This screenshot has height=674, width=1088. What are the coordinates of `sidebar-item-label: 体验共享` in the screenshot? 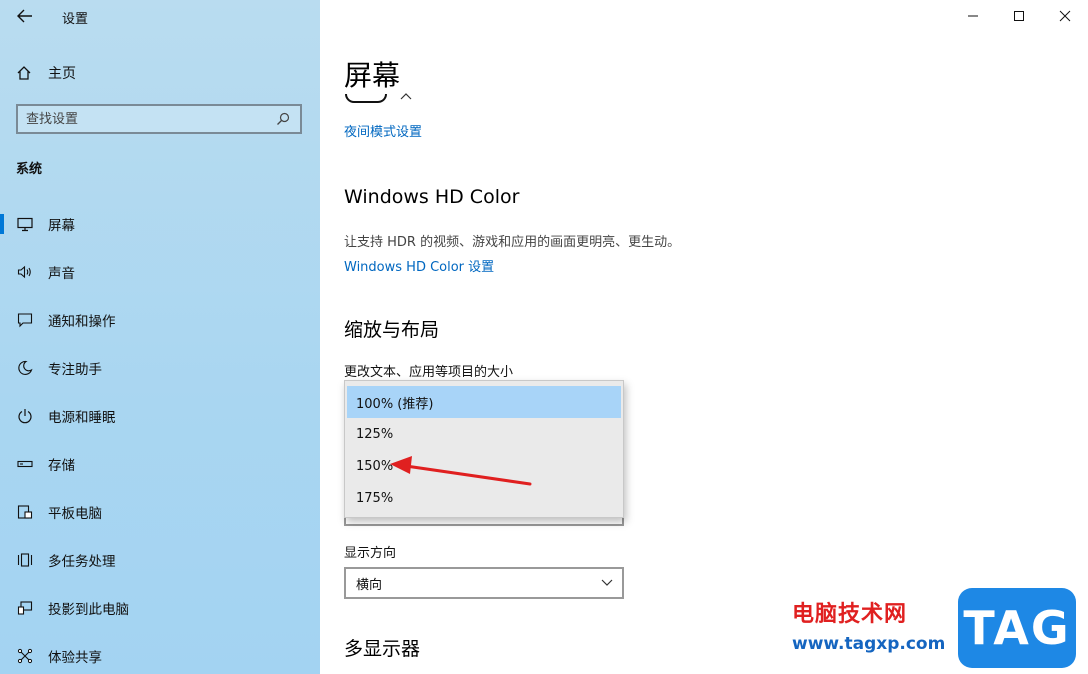 It's located at (75, 658).